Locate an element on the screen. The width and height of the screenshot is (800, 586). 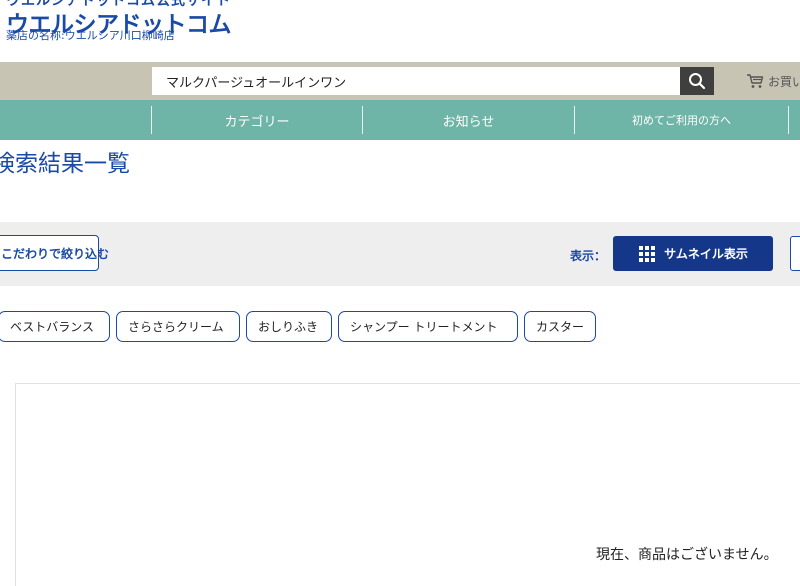
grid-icon is located at coordinates (647, 253).